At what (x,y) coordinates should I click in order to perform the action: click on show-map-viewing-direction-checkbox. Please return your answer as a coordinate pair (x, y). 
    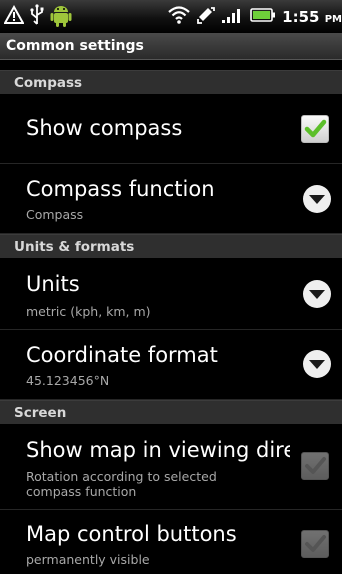
    Looking at the image, I should click on (317, 468).